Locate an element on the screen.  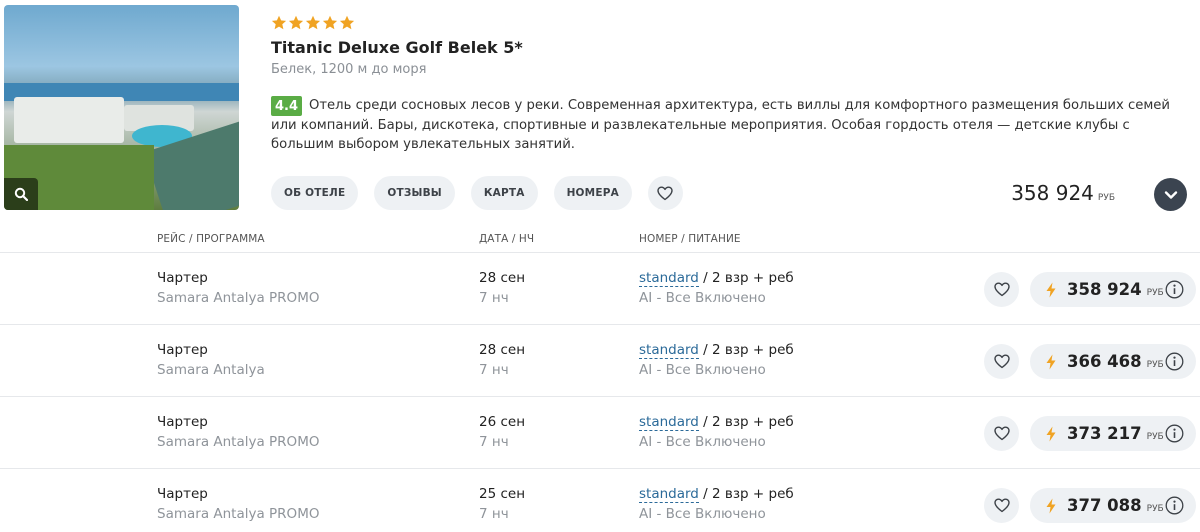
column-header-room: НОМЕР / ПИТАНИЕ is located at coordinates (690, 239).